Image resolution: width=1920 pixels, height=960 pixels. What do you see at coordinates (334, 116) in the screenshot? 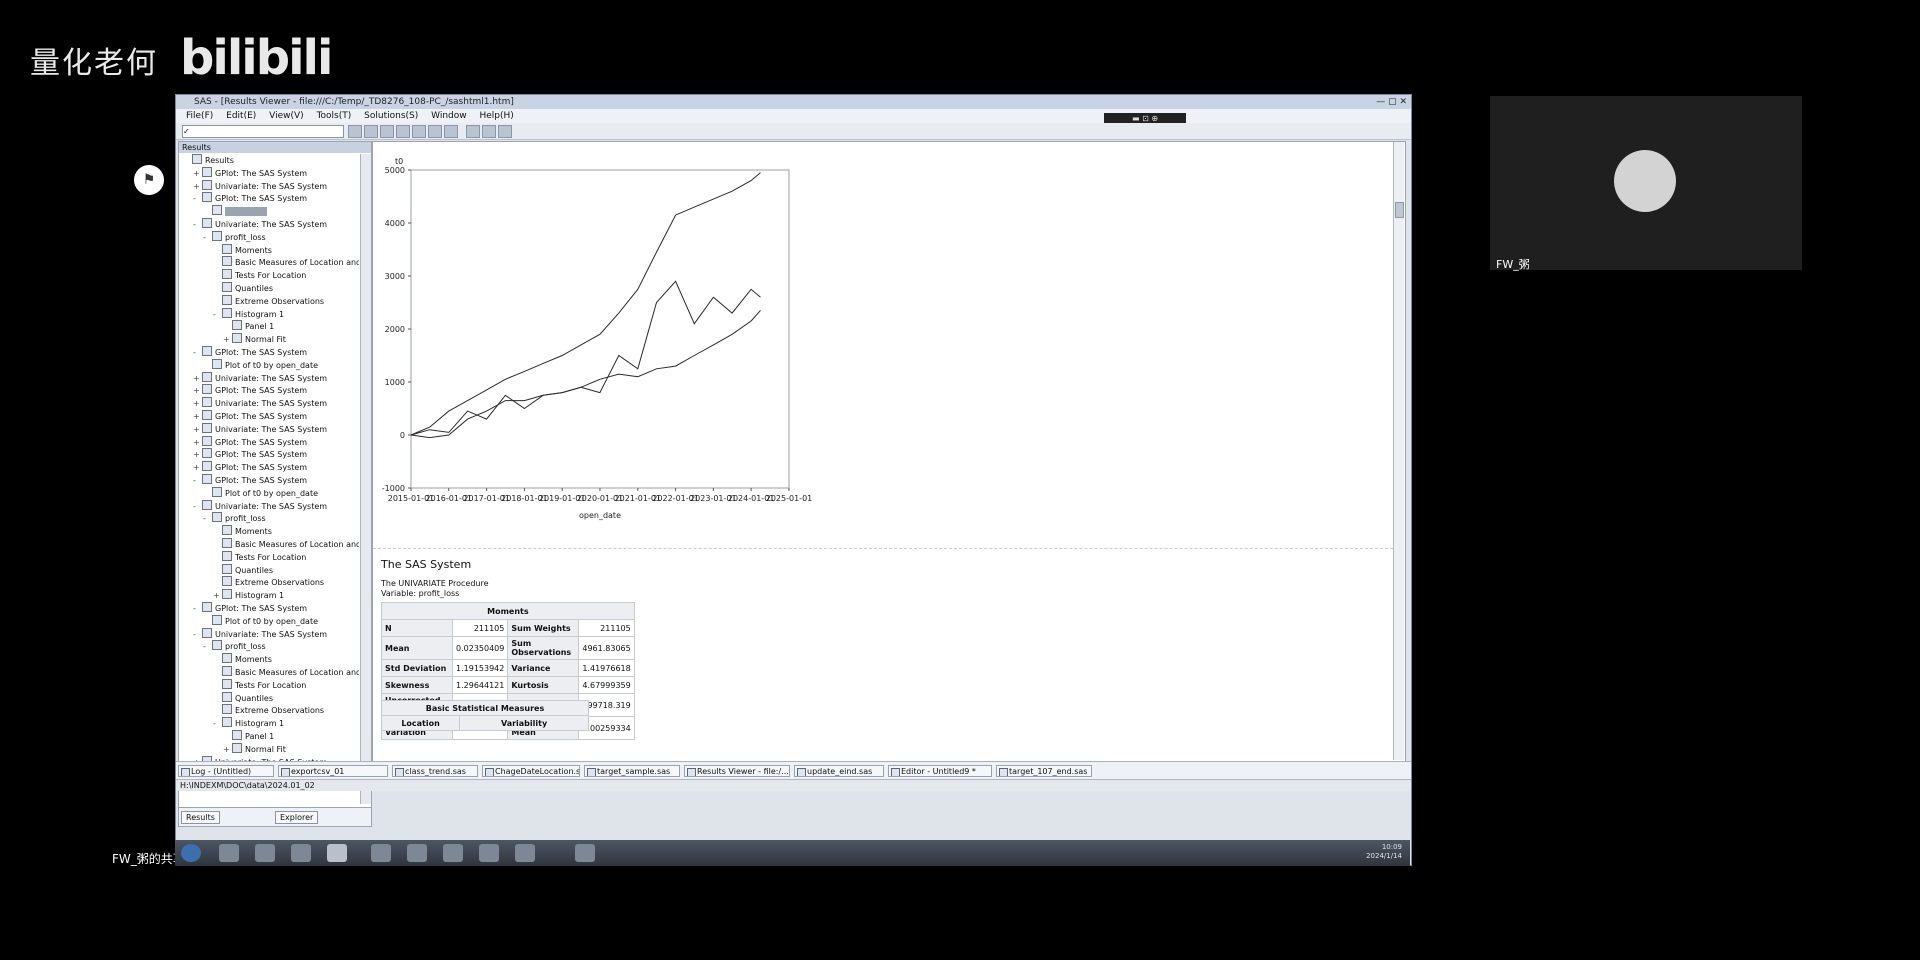
I see `menu-tools: Tools(T)` at bounding box center [334, 116].